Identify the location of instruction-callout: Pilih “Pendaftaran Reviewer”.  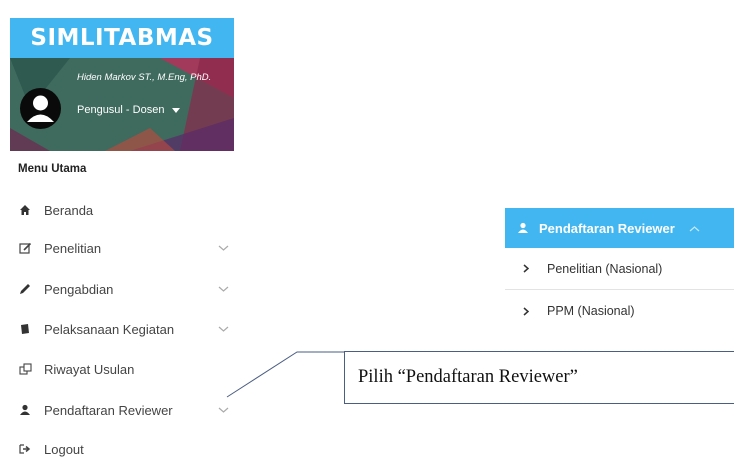
(539, 377).